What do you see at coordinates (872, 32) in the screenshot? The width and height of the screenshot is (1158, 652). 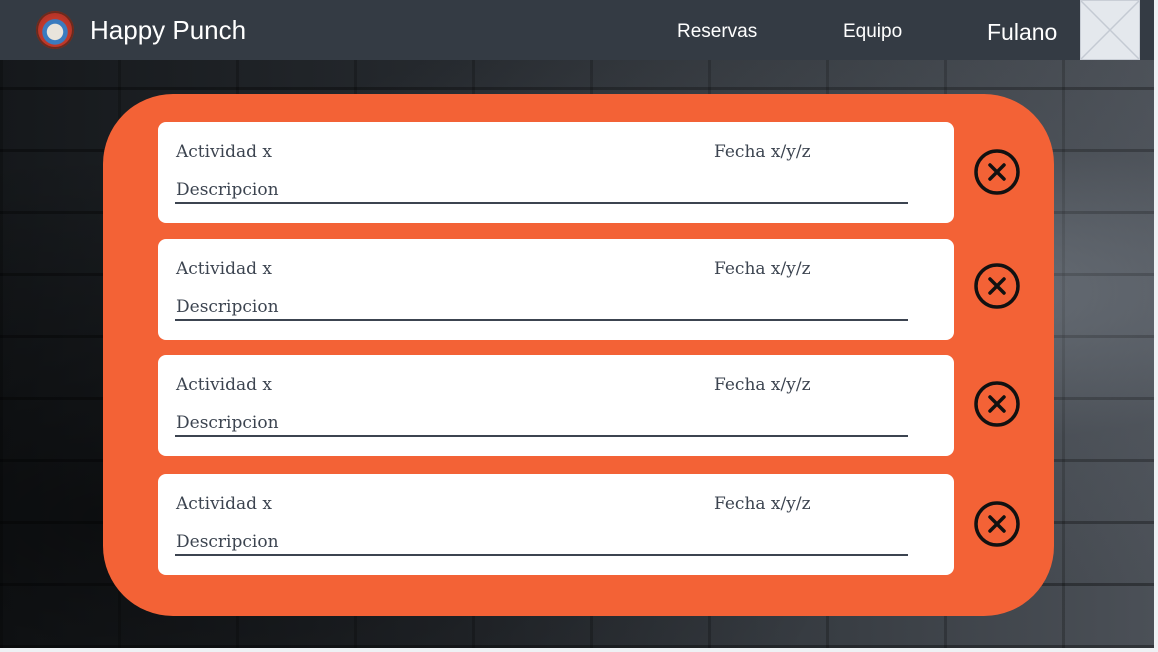 I see `nav-link-equipo: Equipo` at bounding box center [872, 32].